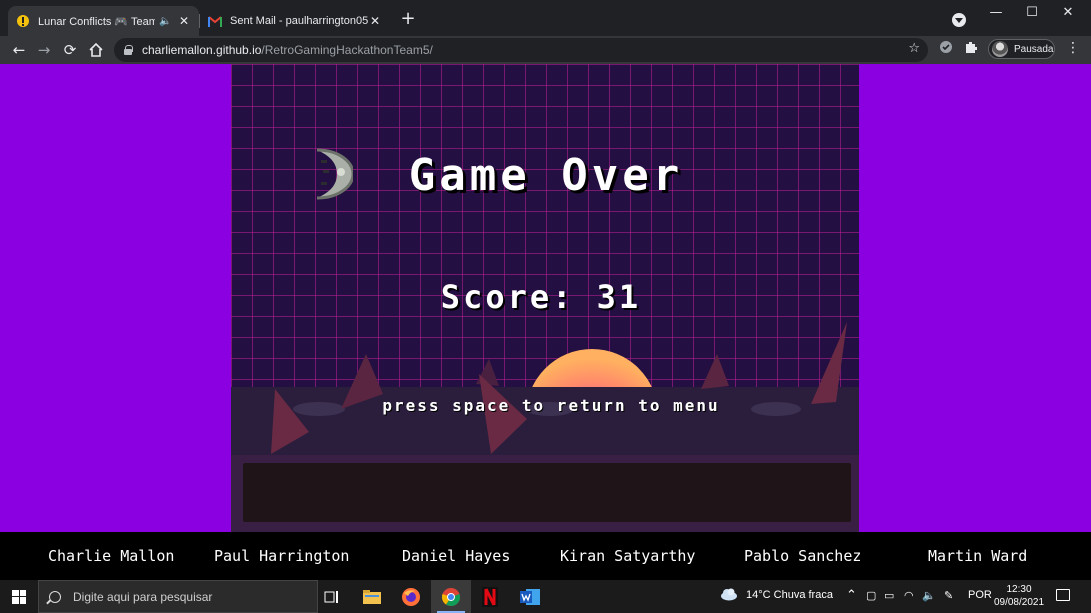  Describe the element at coordinates (851, 595) in the screenshot. I see `chevron-up-icon: ⌃` at that location.